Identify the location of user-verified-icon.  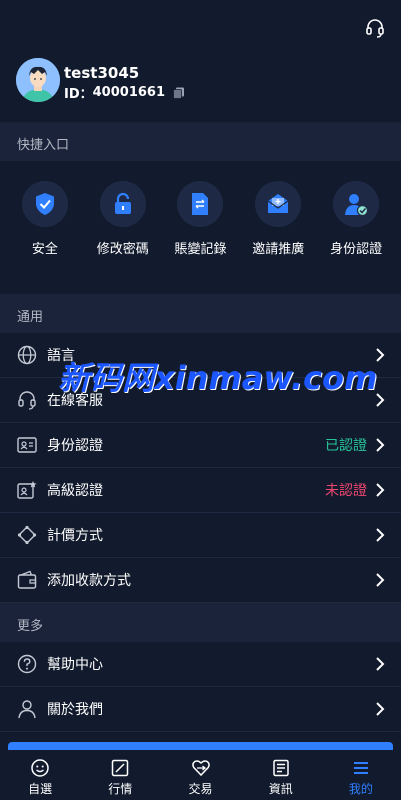
(357, 205).